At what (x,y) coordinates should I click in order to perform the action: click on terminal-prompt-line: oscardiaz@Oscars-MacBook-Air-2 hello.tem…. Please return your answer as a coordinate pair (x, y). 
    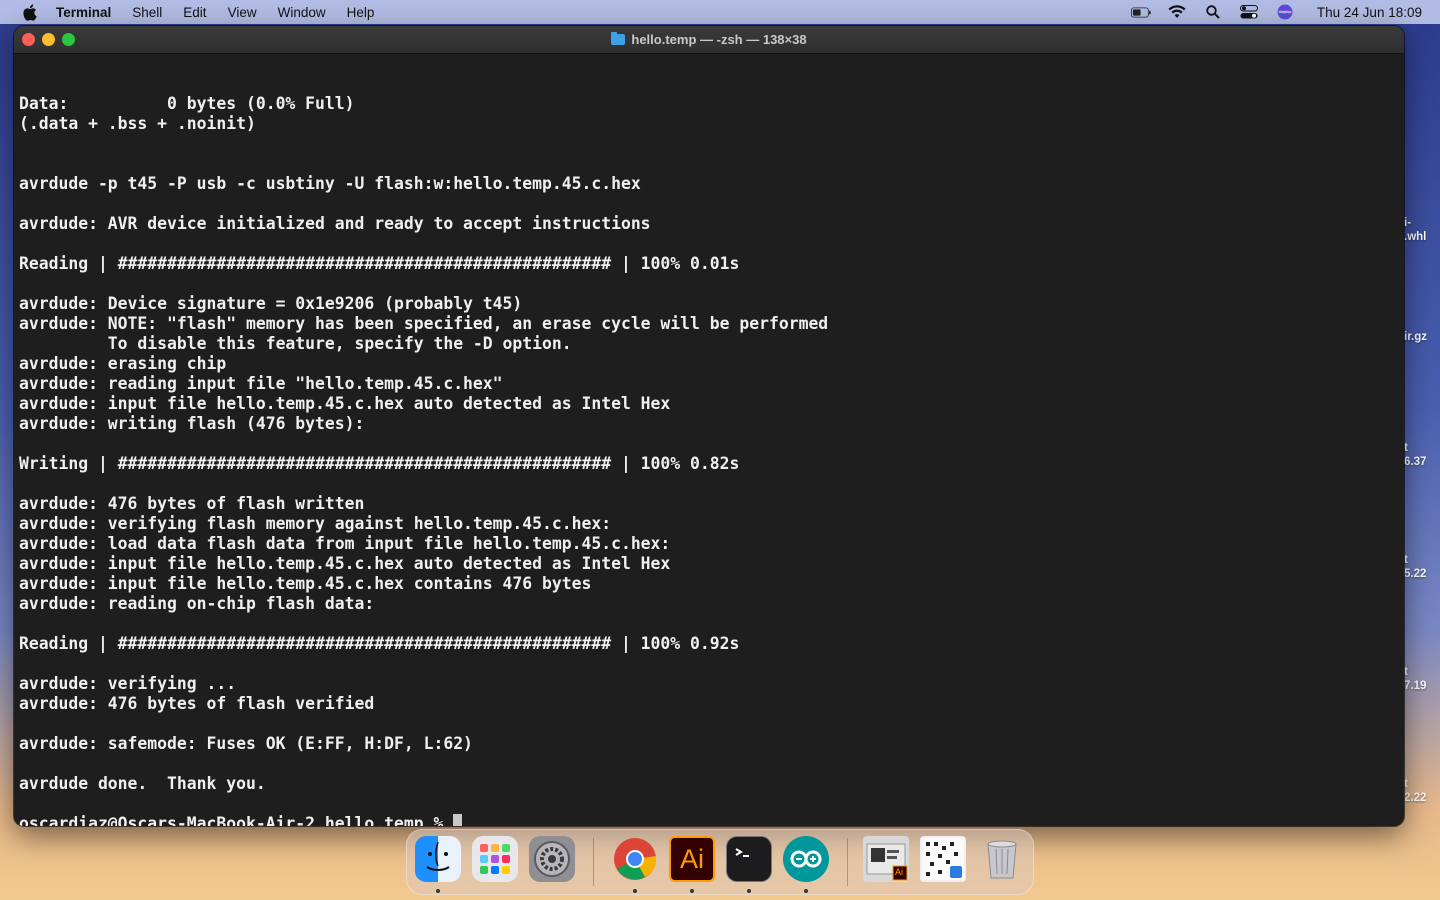
    Looking at the image, I should click on (709, 820).